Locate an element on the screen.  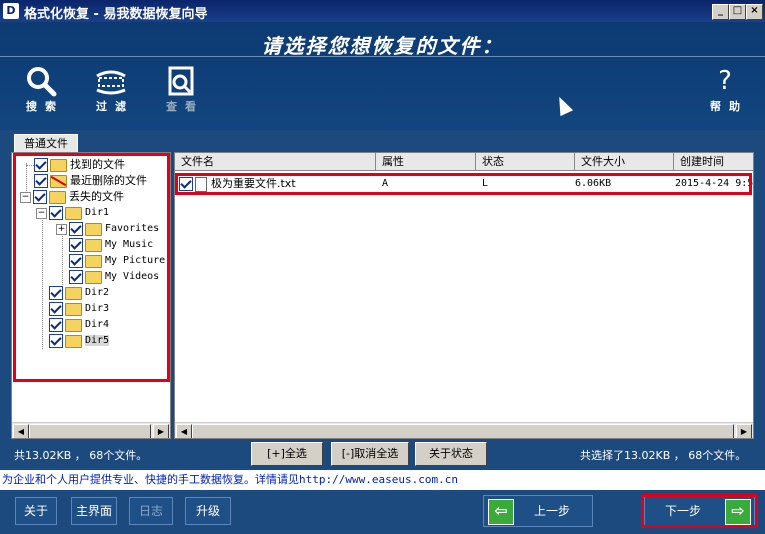
tree-item-my-videos: My Videos is located at coordinates (107, 277).